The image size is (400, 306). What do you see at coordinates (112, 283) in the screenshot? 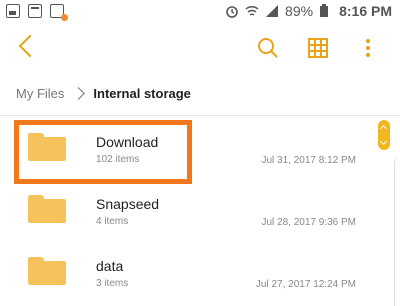
I see `folder-item-count: 3 items` at bounding box center [112, 283].